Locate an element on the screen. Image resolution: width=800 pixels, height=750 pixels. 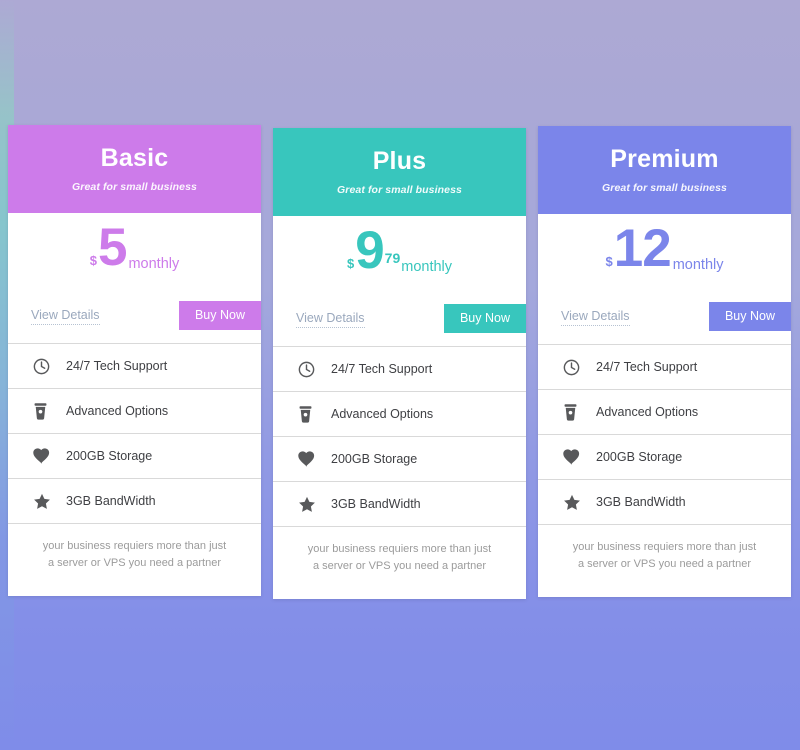
price-amount: 9 is located at coordinates (370, 250).